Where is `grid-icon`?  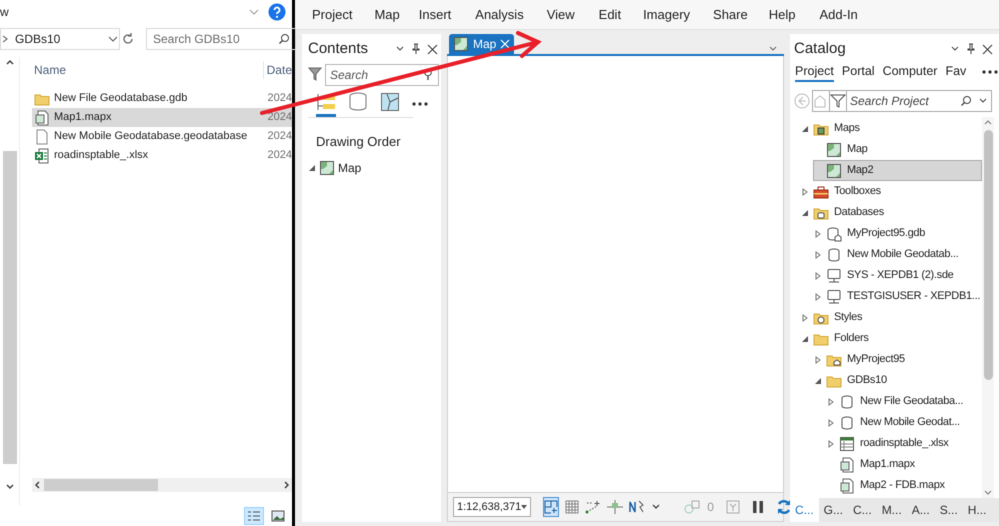 grid-icon is located at coordinates (572, 507).